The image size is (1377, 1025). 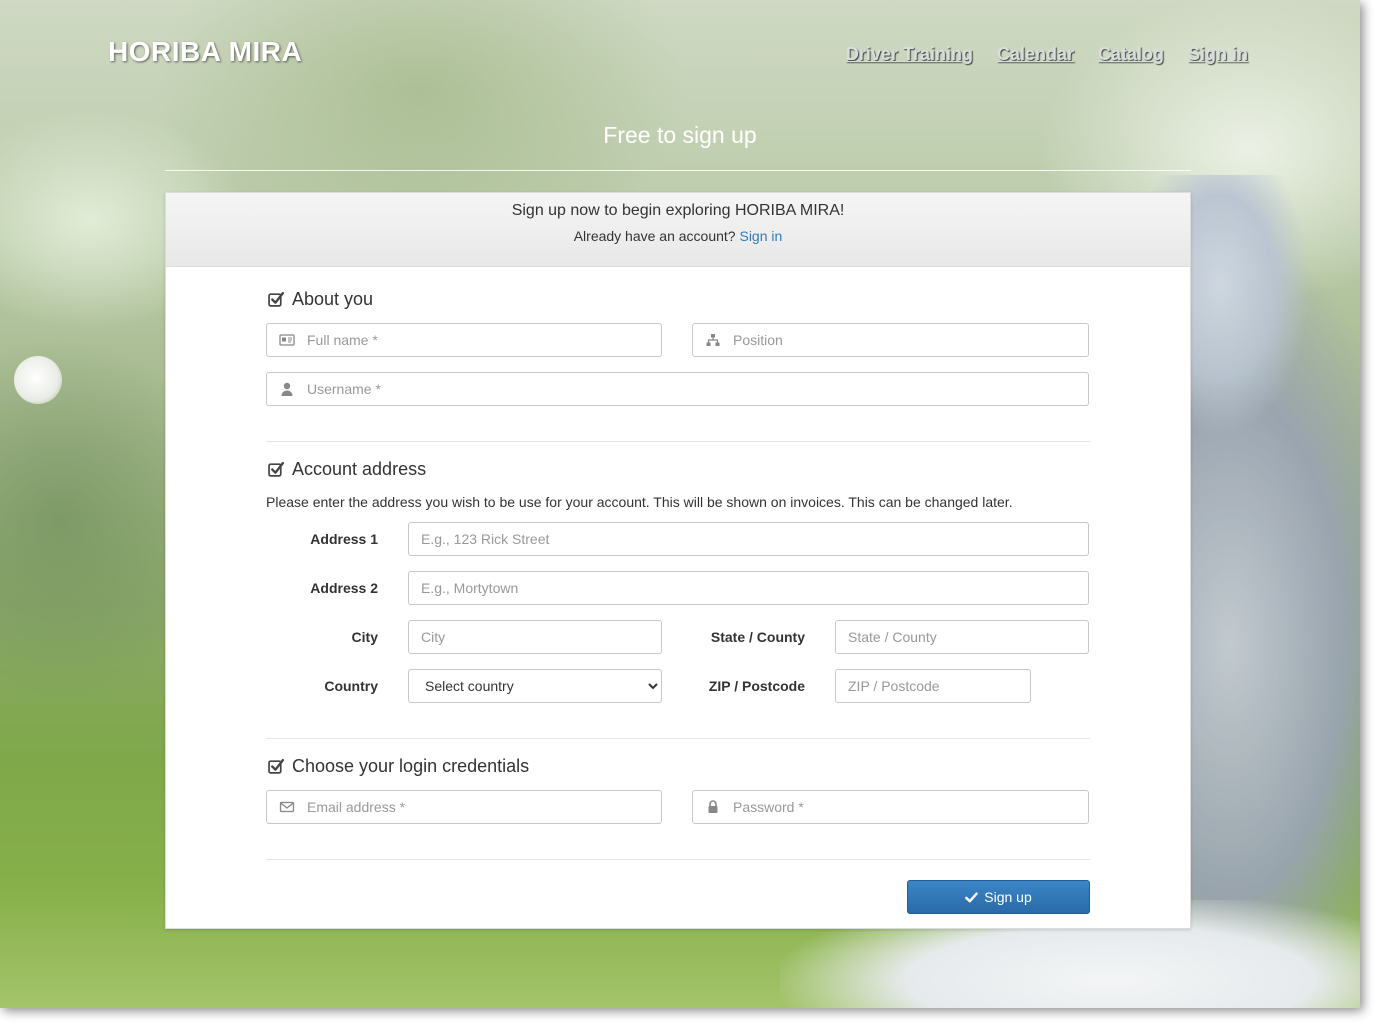 What do you see at coordinates (484, 807) in the screenshot?
I see `email-input` at bounding box center [484, 807].